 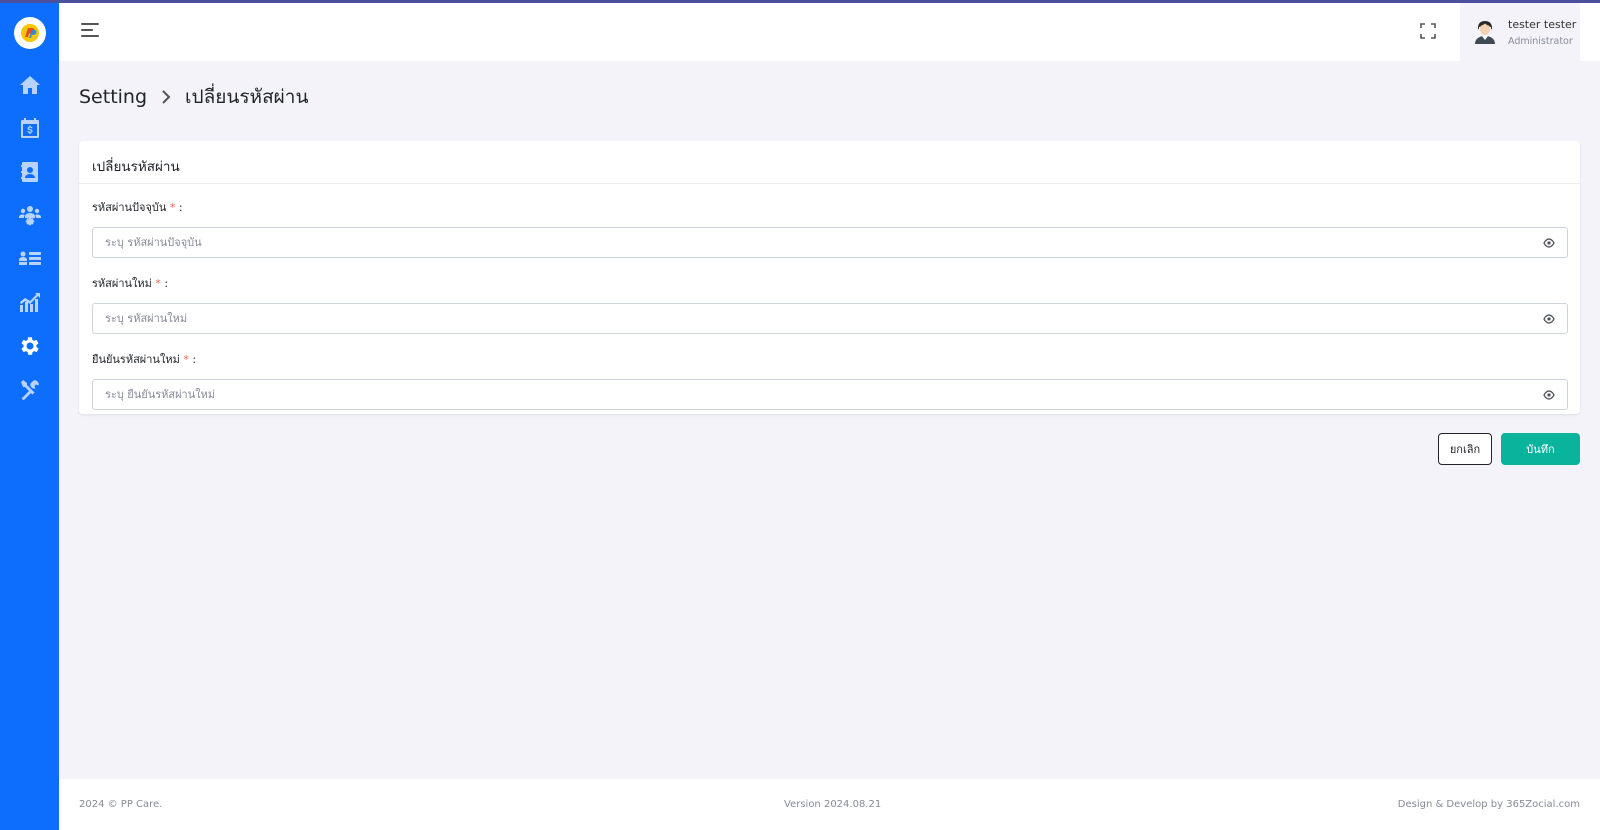 I want to click on new-password-input, so click(x=830, y=318).